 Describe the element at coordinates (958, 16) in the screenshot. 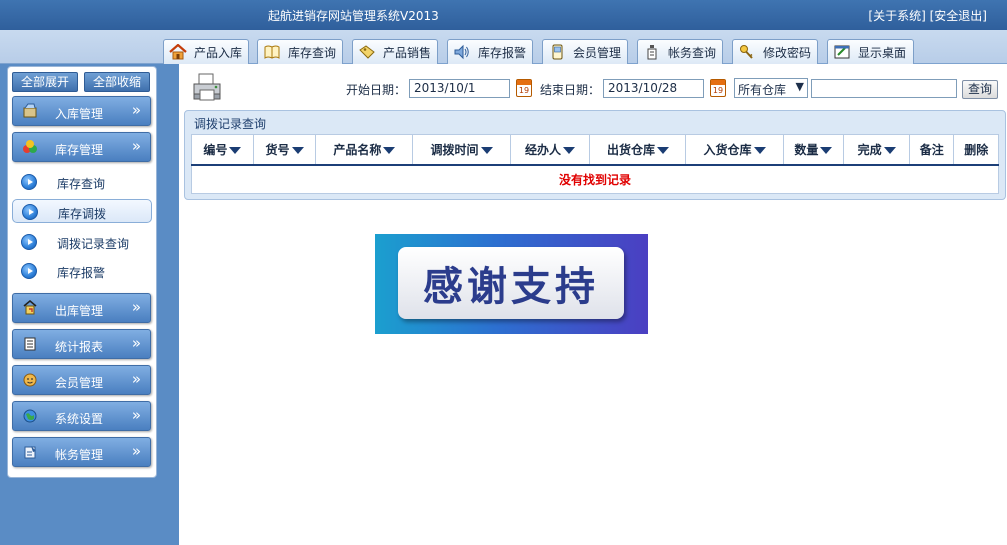

I see `logout-link: [安全退出]` at that location.